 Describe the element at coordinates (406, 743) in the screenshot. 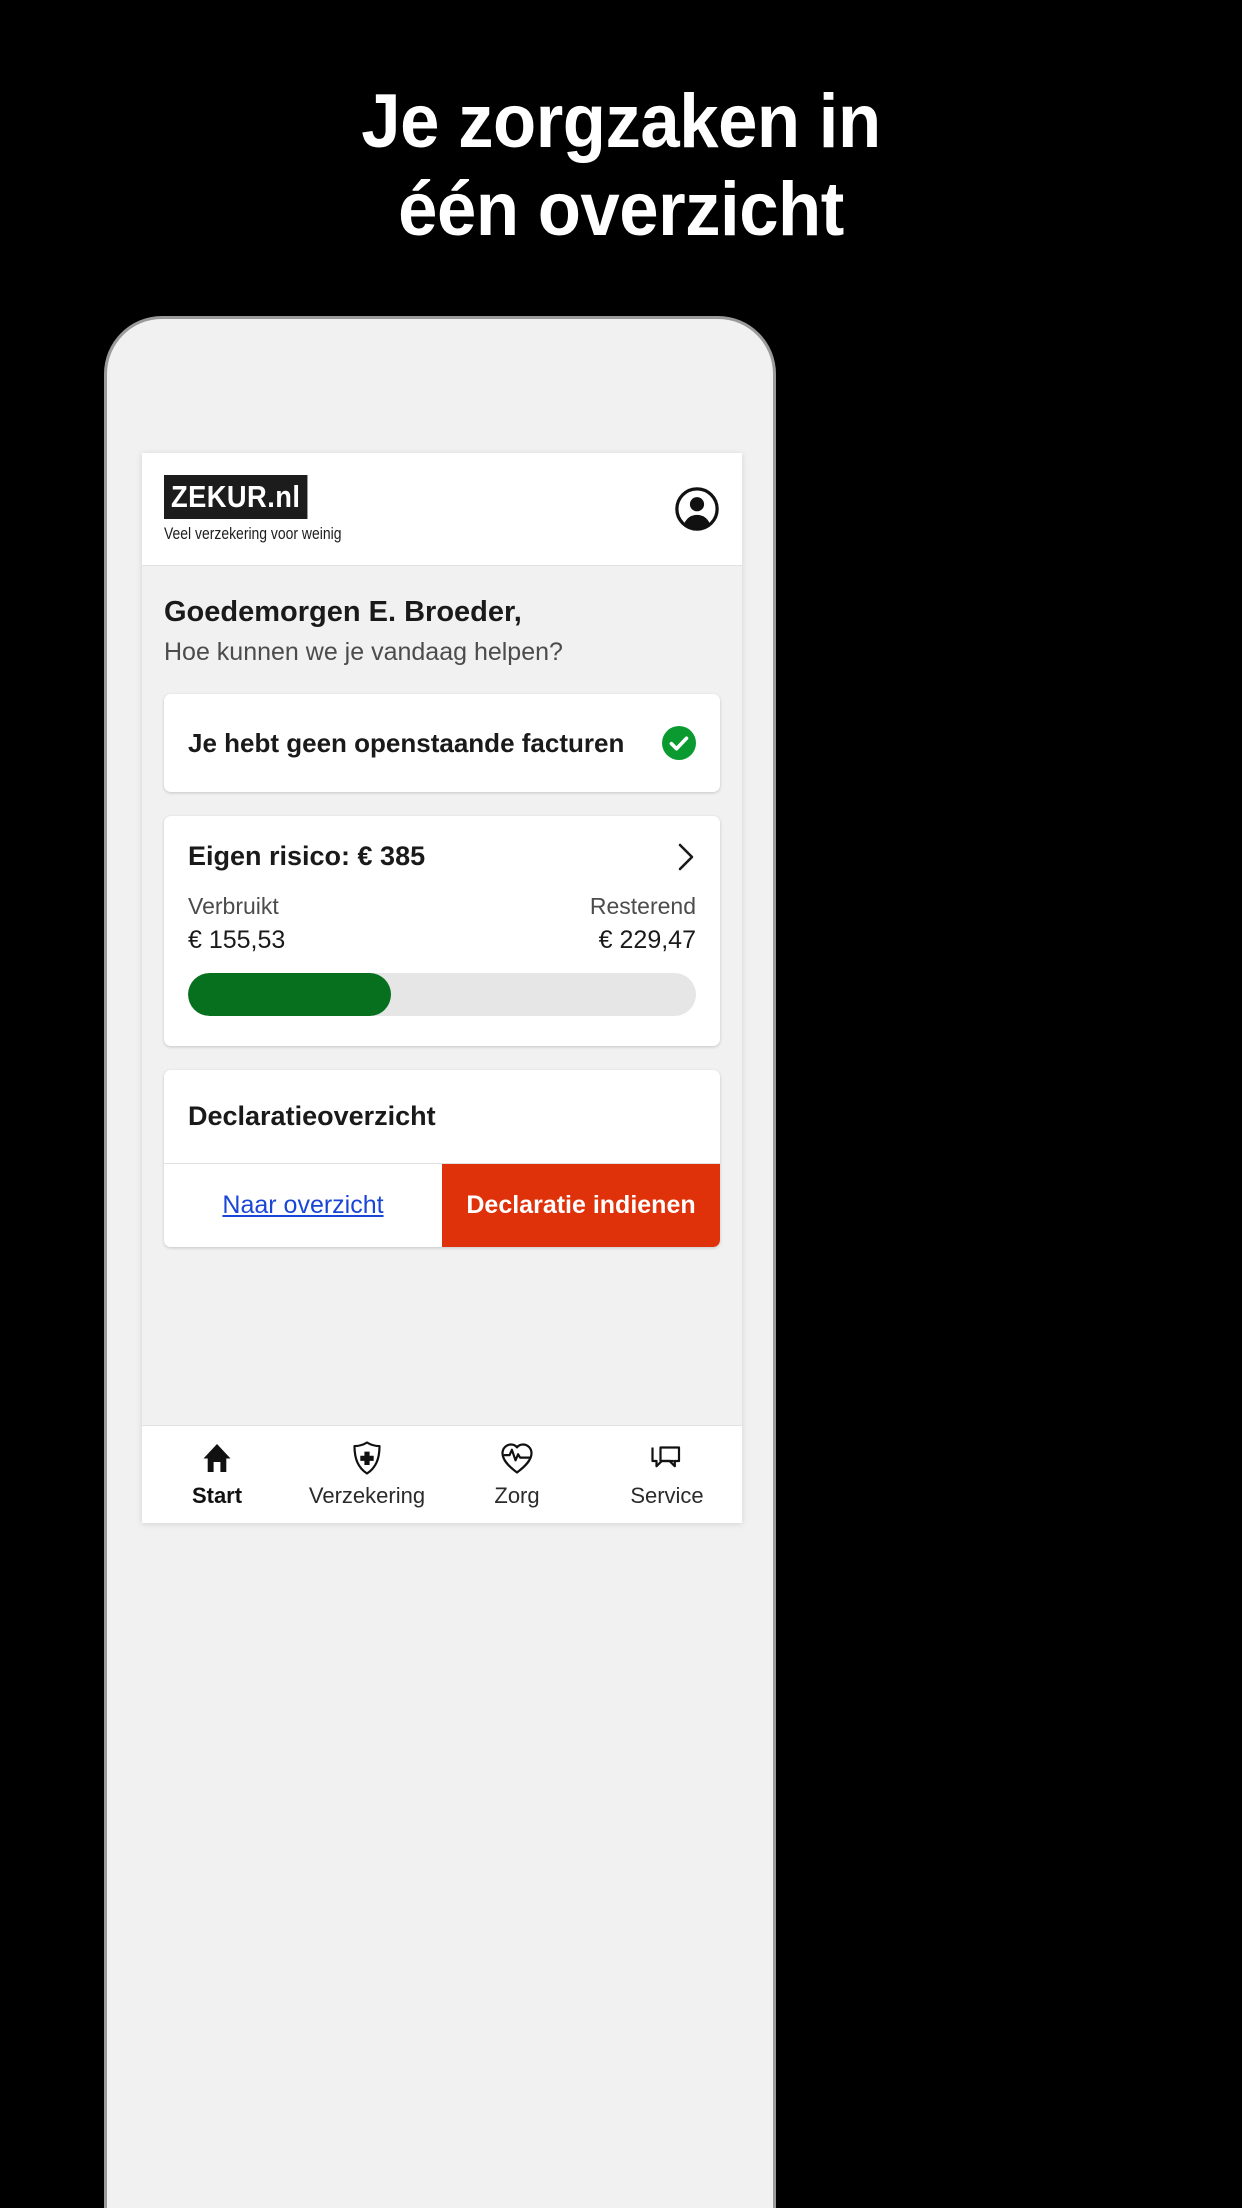

I see `open-invoices-text: Je hebt geen openstaande facturen` at that location.